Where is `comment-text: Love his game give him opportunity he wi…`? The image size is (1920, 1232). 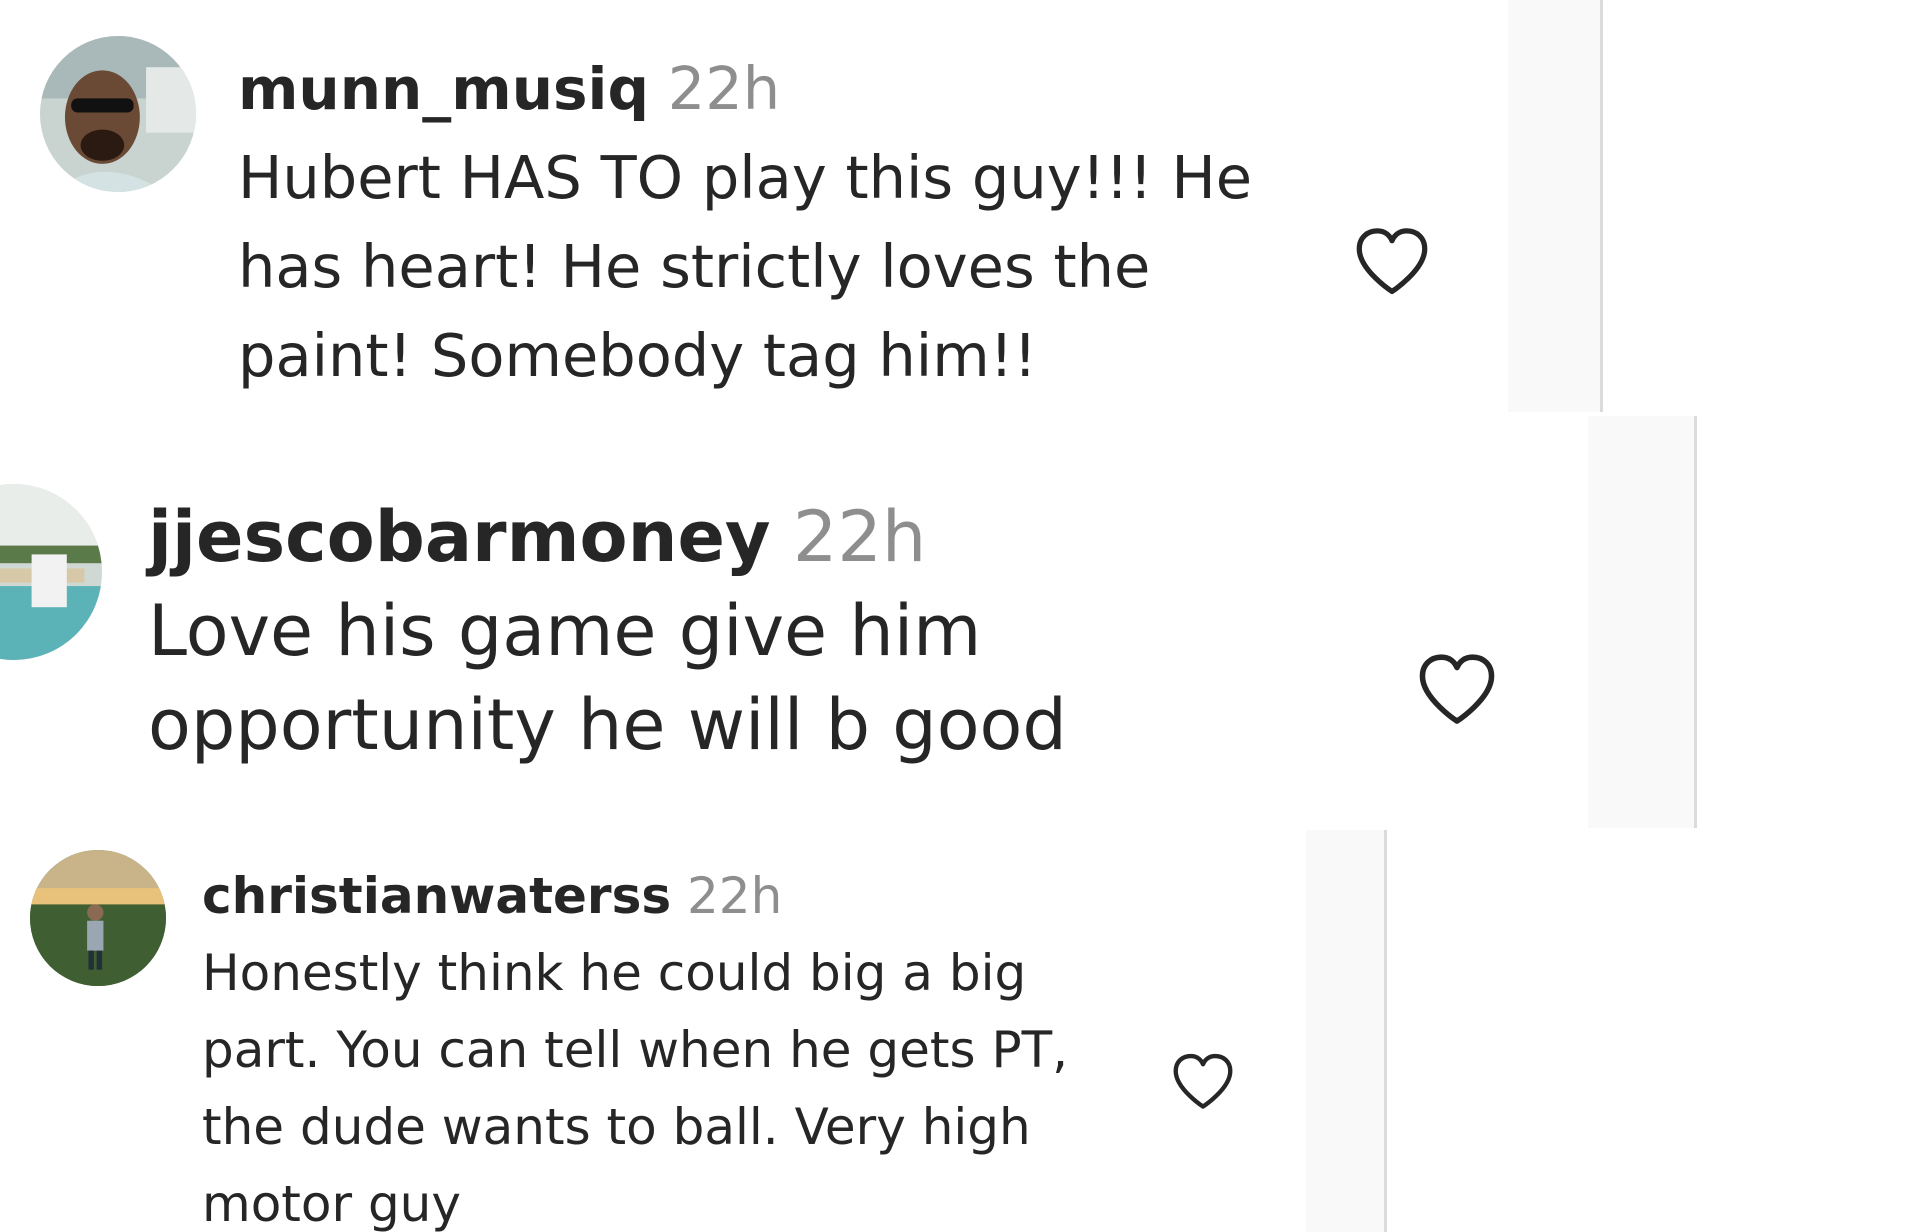
comment-text: Love his game give him opportunity he wi… is located at coordinates (607, 678).